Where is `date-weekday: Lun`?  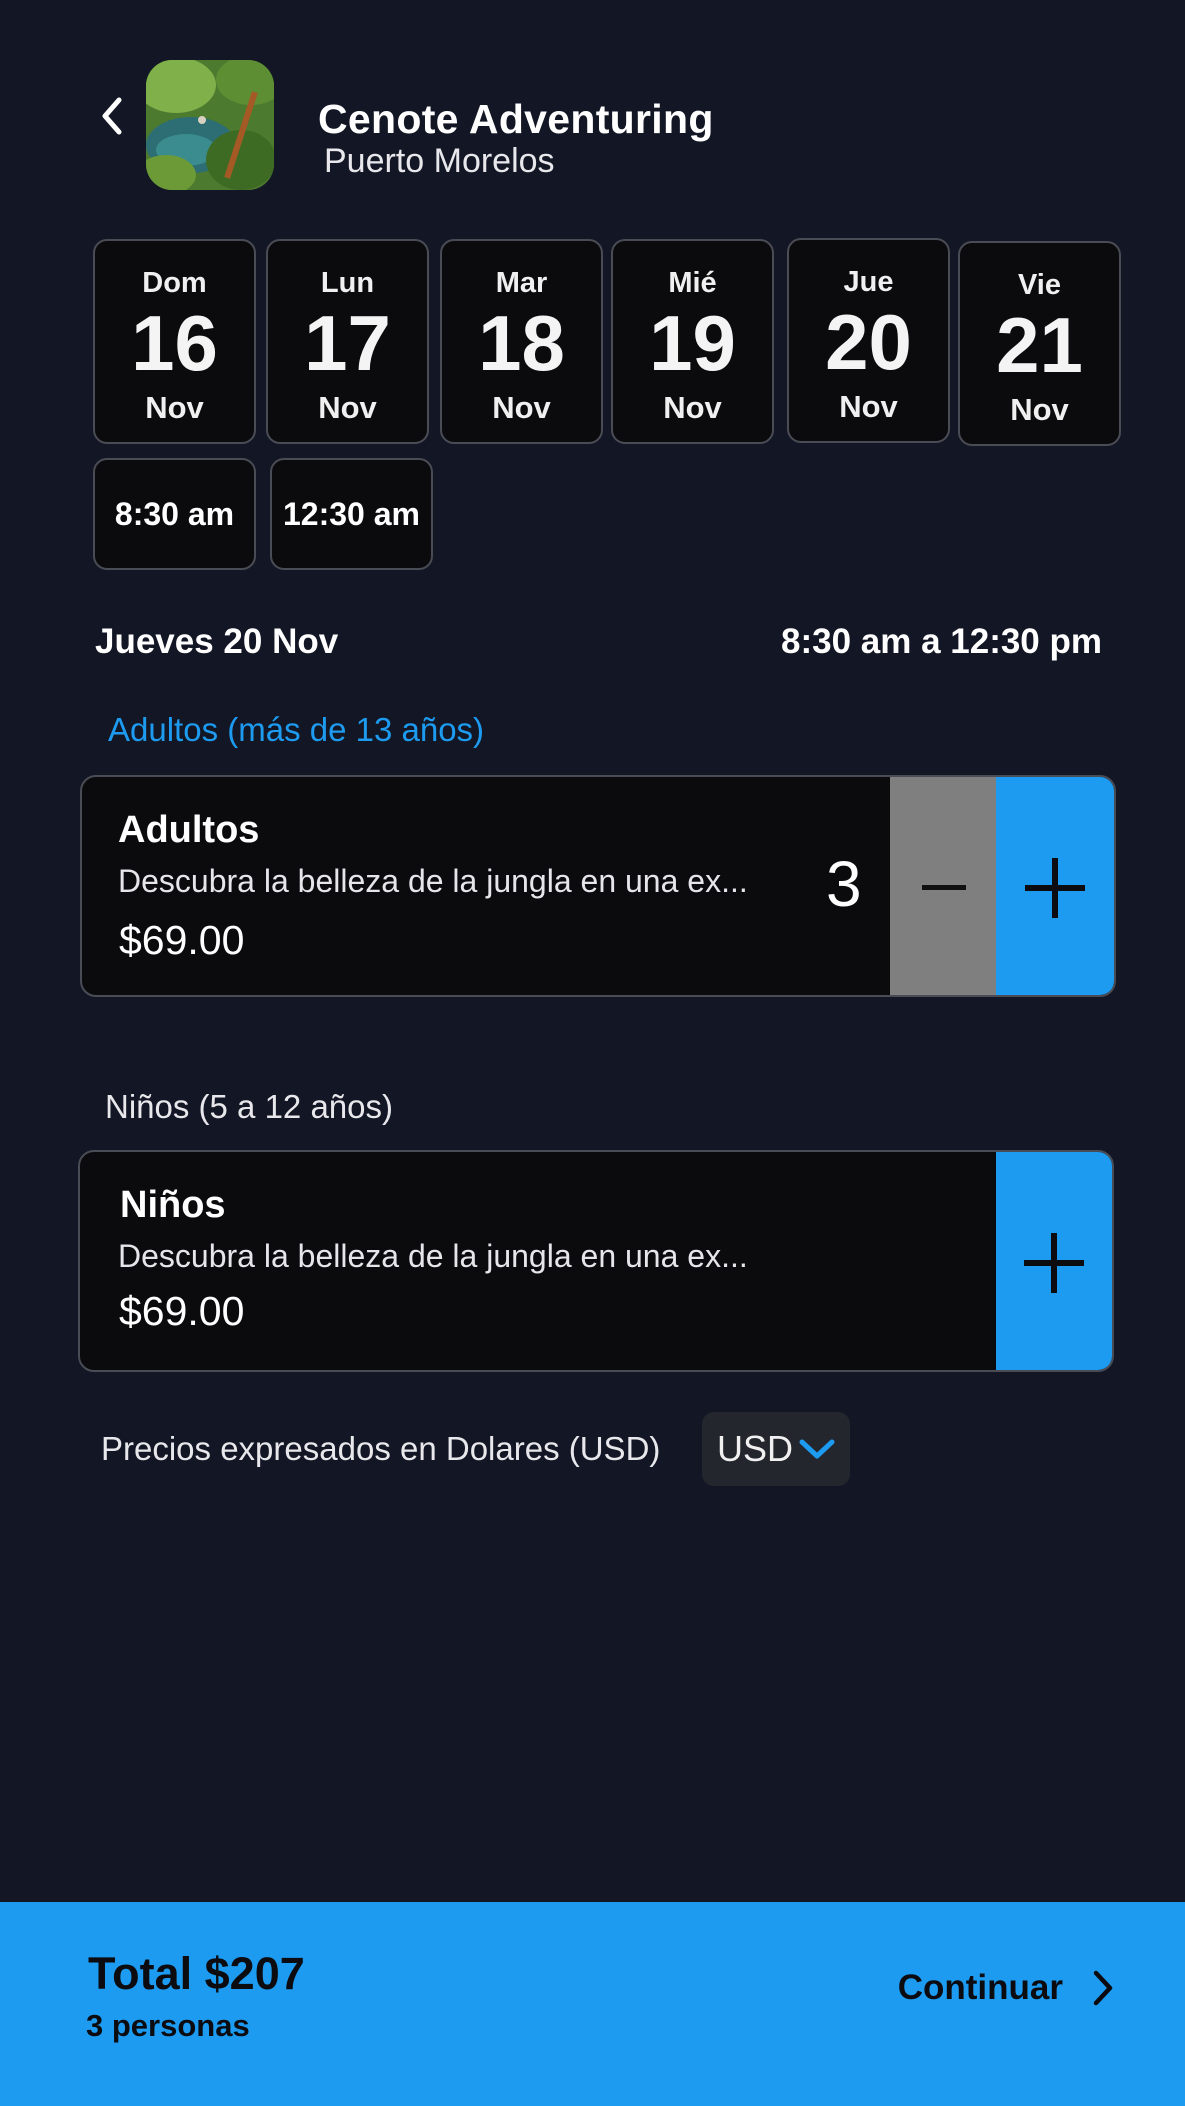
date-weekday: Lun is located at coordinates (347, 283).